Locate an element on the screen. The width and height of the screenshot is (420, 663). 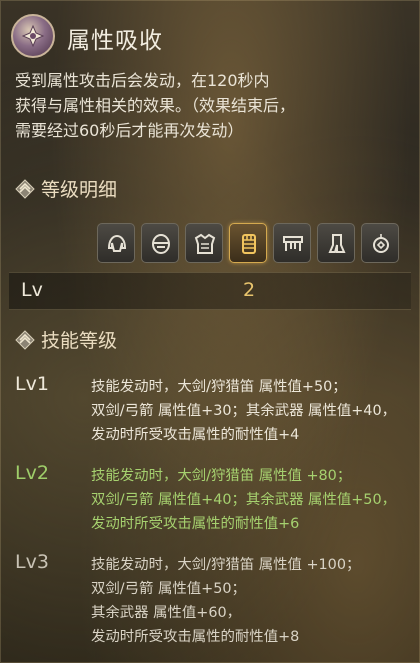
description-line: 受到属性攻击后会发动，在120秒内 is located at coordinates (142, 80).